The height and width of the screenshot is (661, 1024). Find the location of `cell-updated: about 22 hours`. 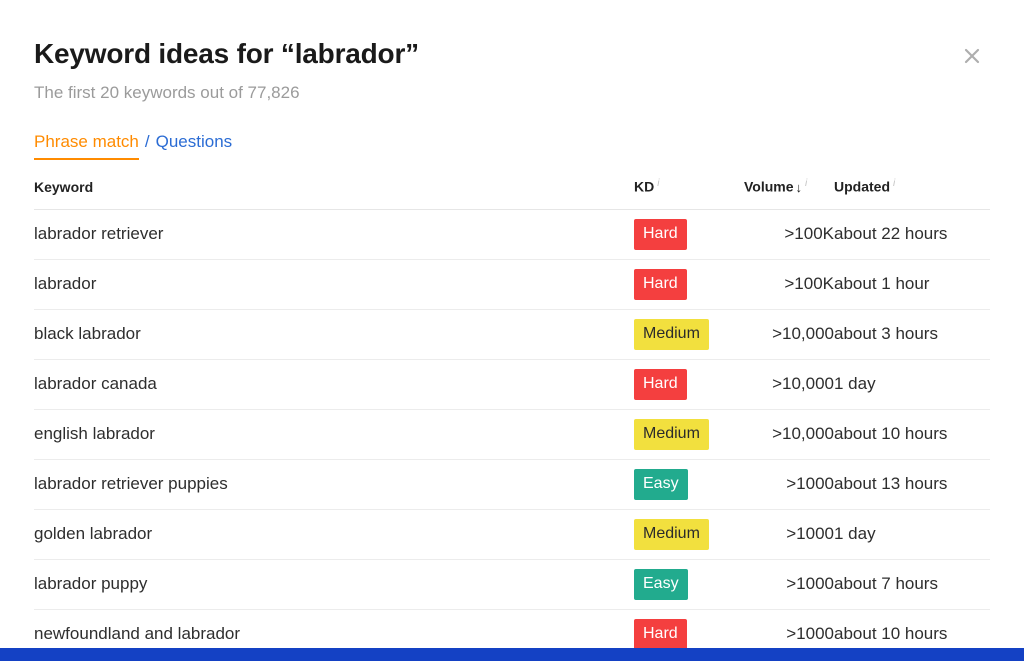

cell-updated: about 22 hours is located at coordinates (912, 234).